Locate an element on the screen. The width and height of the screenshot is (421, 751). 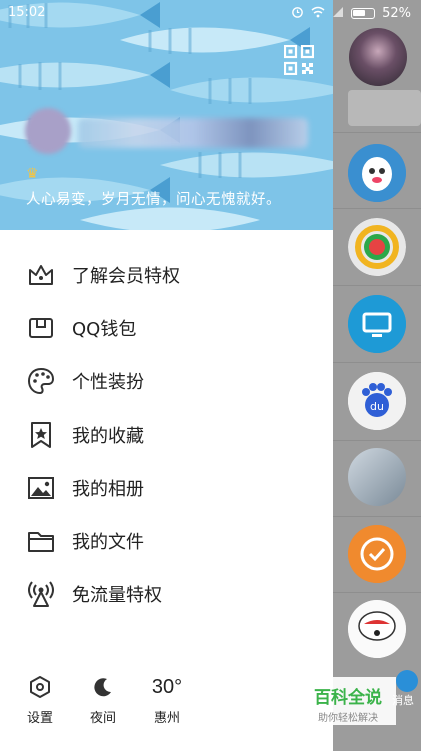
crown-icon is located at coordinates (41, 275).